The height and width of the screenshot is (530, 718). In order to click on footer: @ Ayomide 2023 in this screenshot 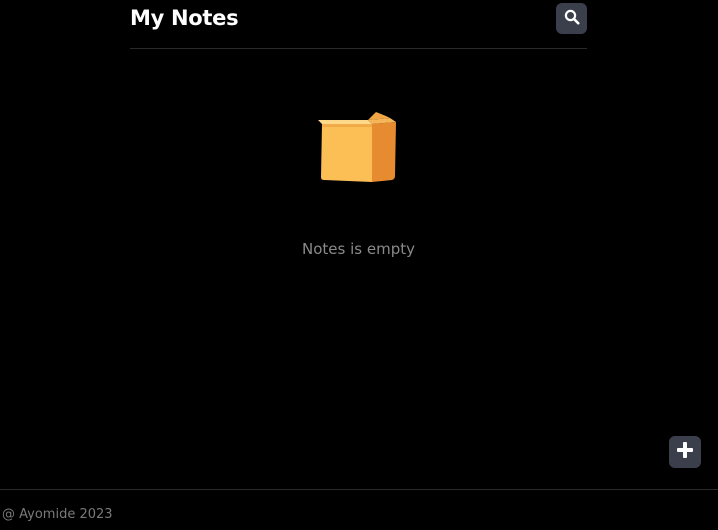, I will do `click(359, 509)`.